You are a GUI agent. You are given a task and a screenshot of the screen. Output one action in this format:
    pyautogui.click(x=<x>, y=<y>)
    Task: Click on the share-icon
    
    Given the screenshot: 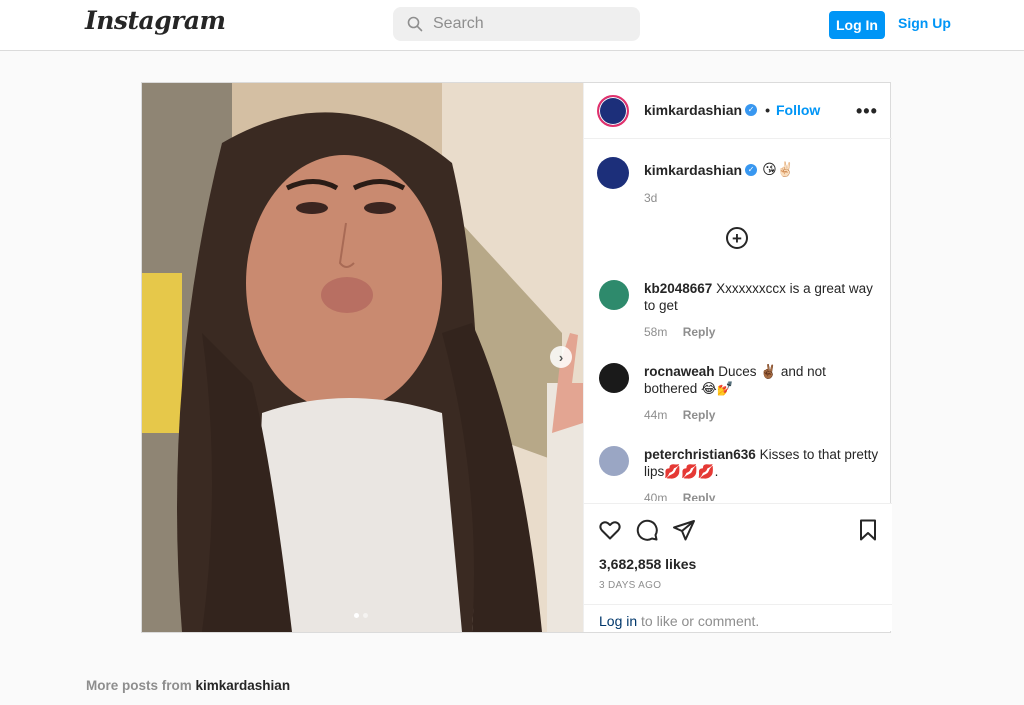 What is the action you would take?
    pyautogui.click(x=684, y=530)
    